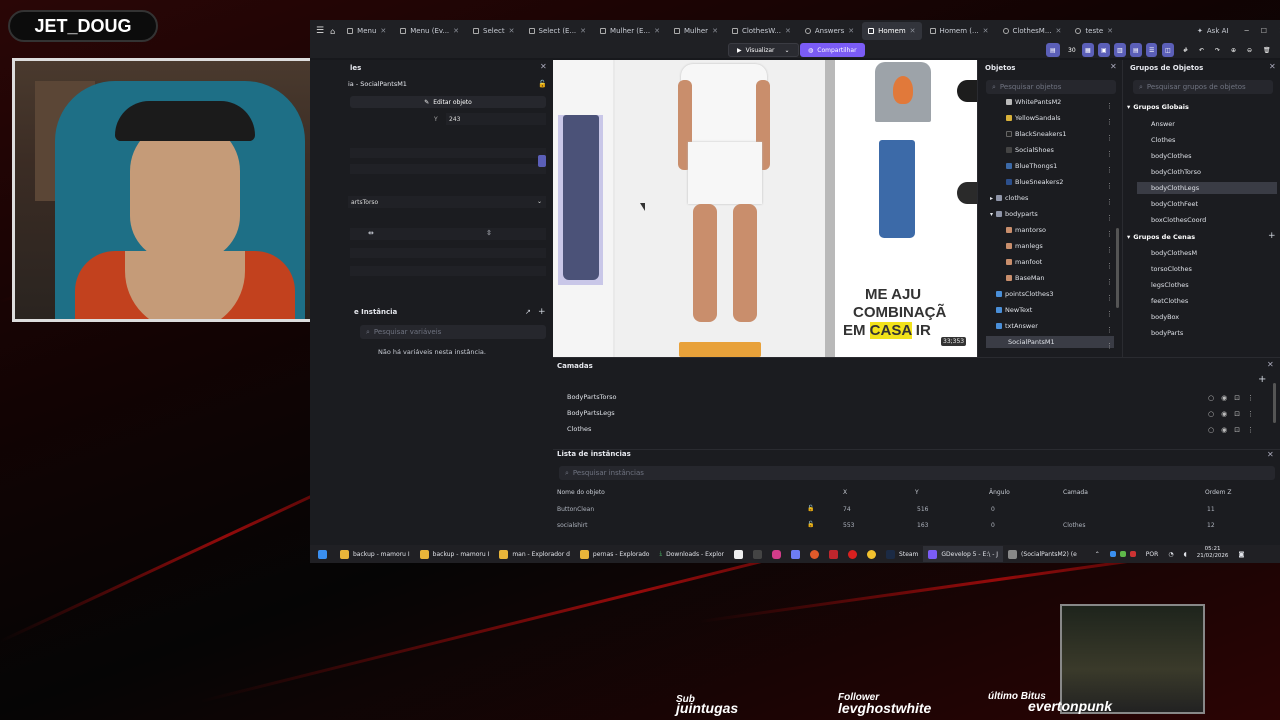 This screenshot has width=1280, height=720. I want to click on object-item: YellowSandals, so click(1033, 118).